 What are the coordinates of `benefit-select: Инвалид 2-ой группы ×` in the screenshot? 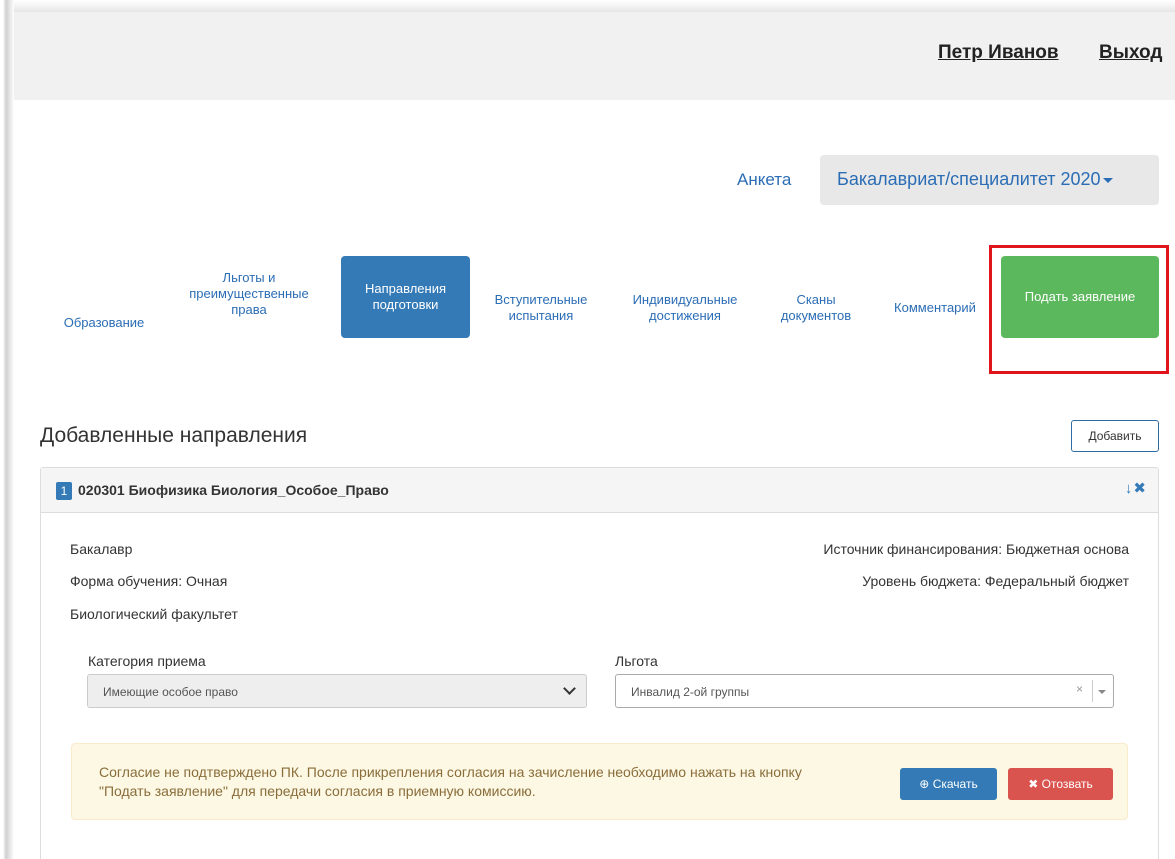 It's located at (864, 691).